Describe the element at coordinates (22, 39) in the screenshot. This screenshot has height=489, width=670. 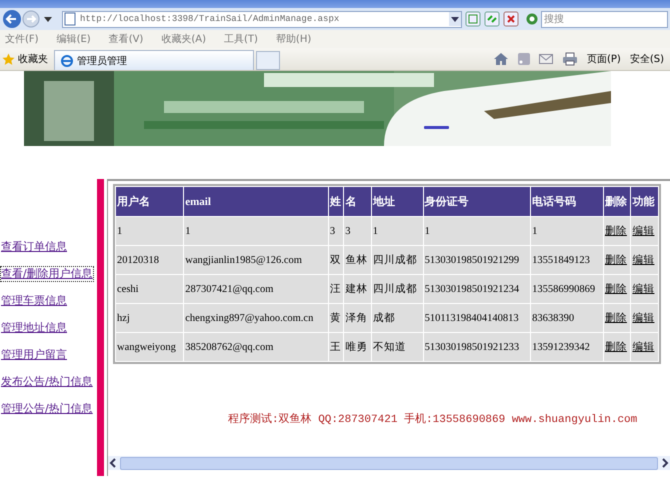
I see `menu-item: 文件(F)` at that location.